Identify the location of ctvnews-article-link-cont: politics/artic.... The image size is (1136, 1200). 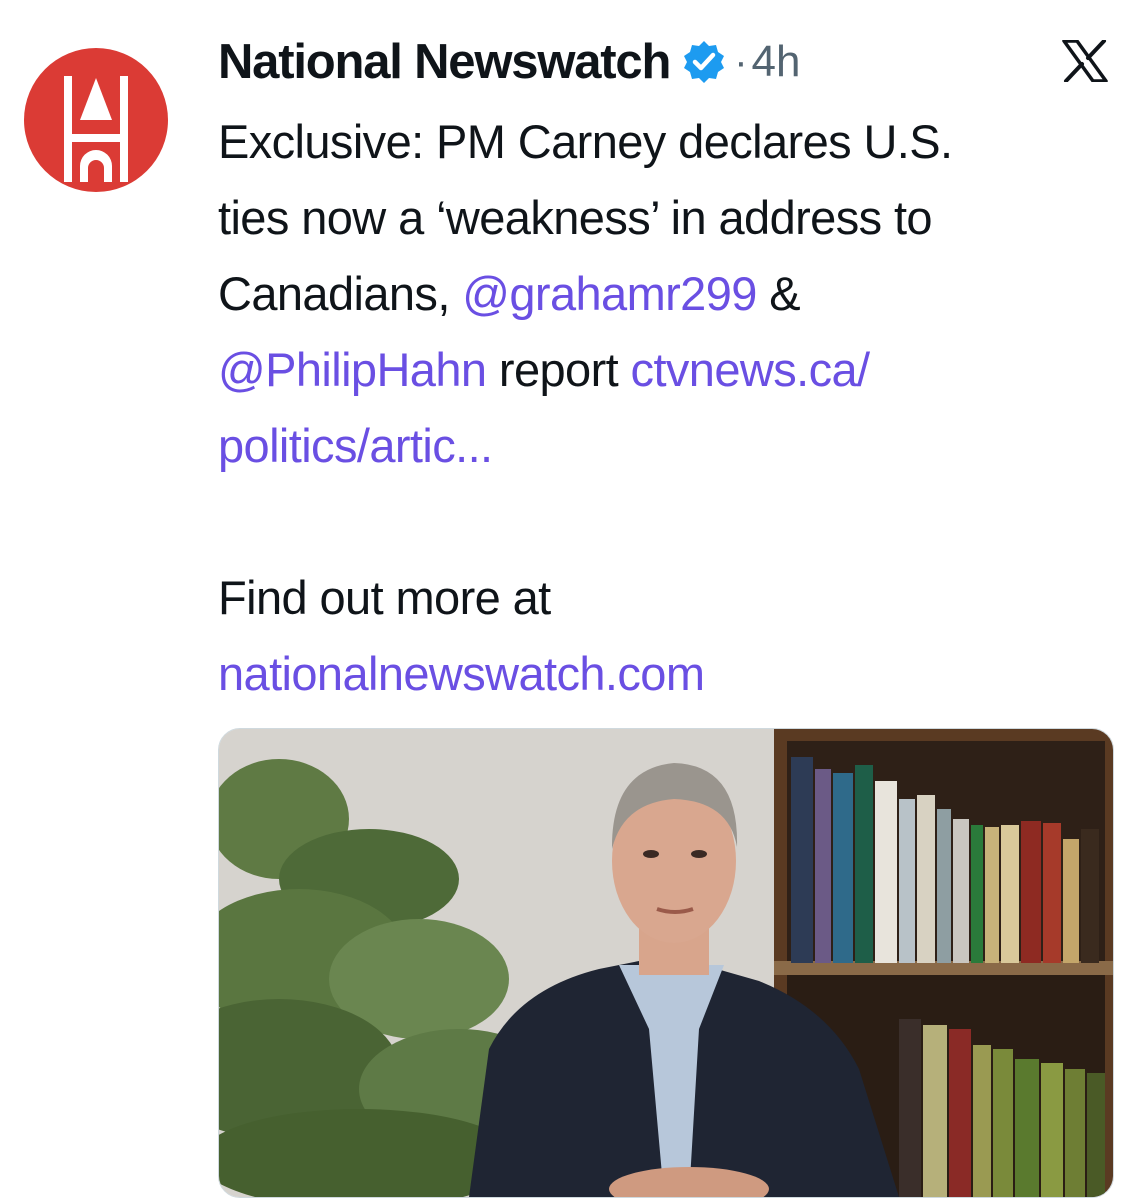
(355, 445).